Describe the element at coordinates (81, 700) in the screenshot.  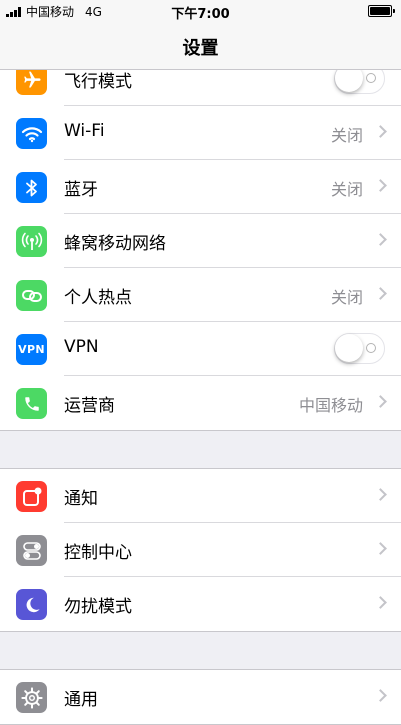
I see `row-label: 通用` at that location.